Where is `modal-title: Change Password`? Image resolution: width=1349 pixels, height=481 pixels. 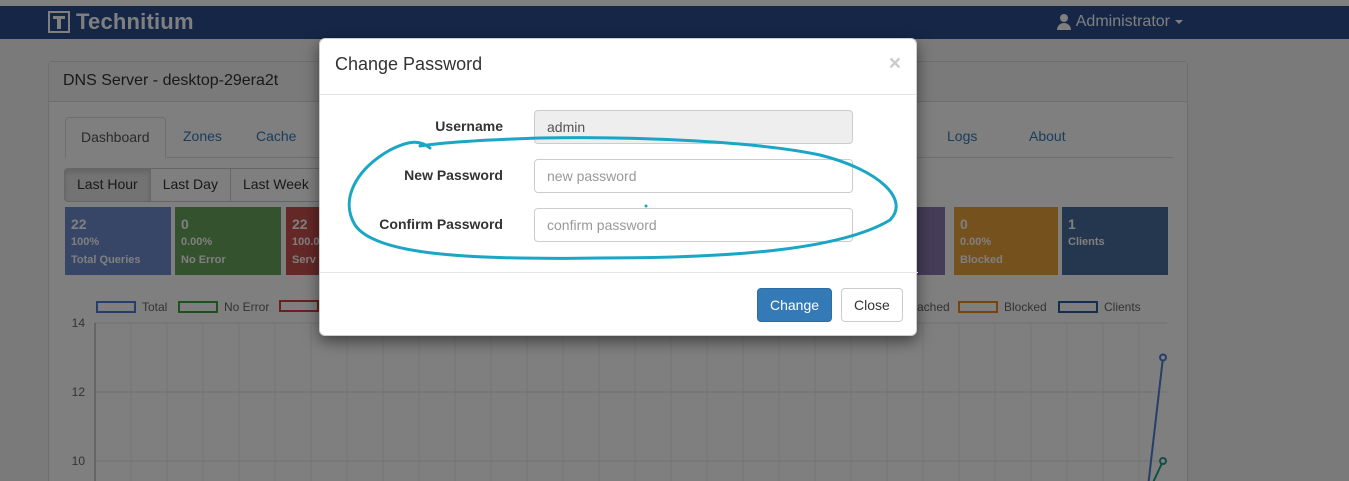 modal-title: Change Password is located at coordinates (409, 64).